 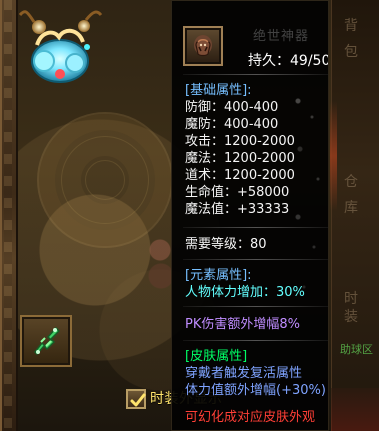 I want to click on stat-attack: 攻击：1200-2000, so click(x=240, y=141).